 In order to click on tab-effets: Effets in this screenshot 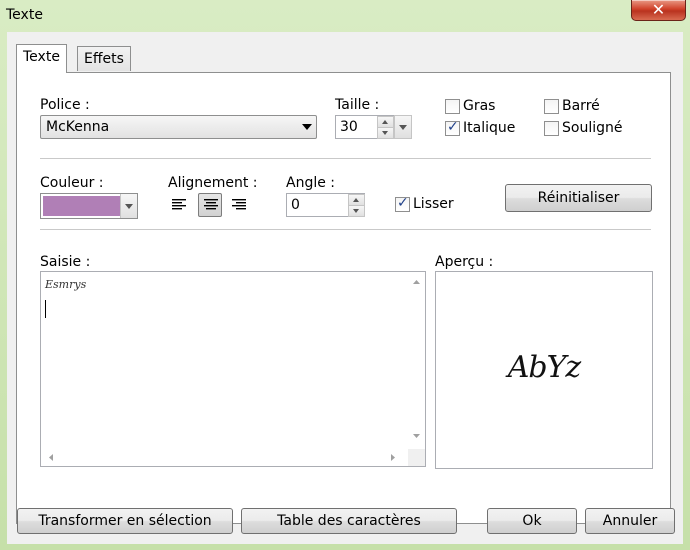, I will do `click(104, 58)`.